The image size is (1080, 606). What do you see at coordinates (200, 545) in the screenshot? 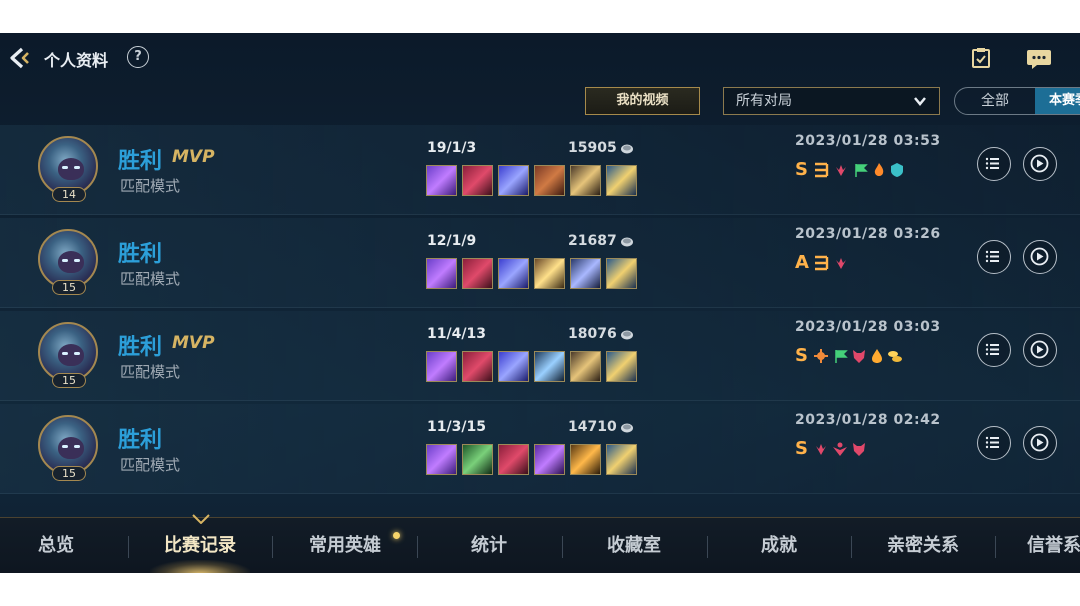
I see `tab-match-history: 比赛记录` at bounding box center [200, 545].